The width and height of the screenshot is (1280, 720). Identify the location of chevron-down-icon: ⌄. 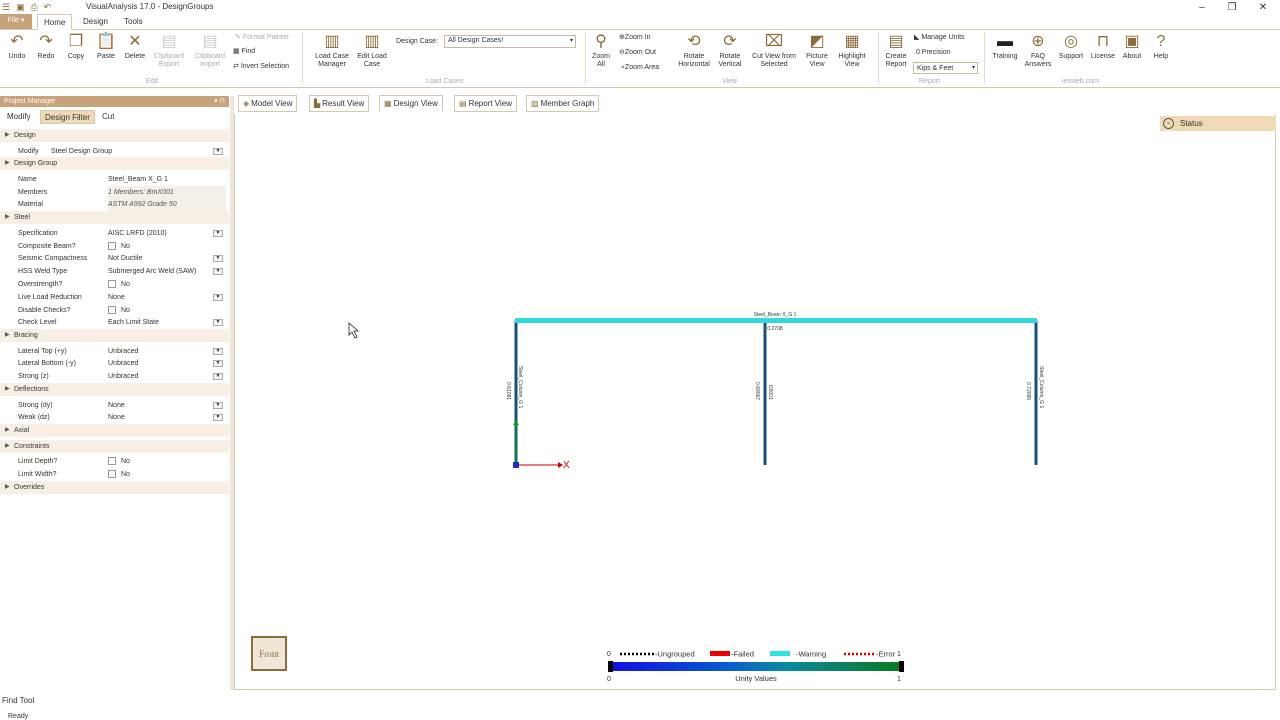
(1168, 123).